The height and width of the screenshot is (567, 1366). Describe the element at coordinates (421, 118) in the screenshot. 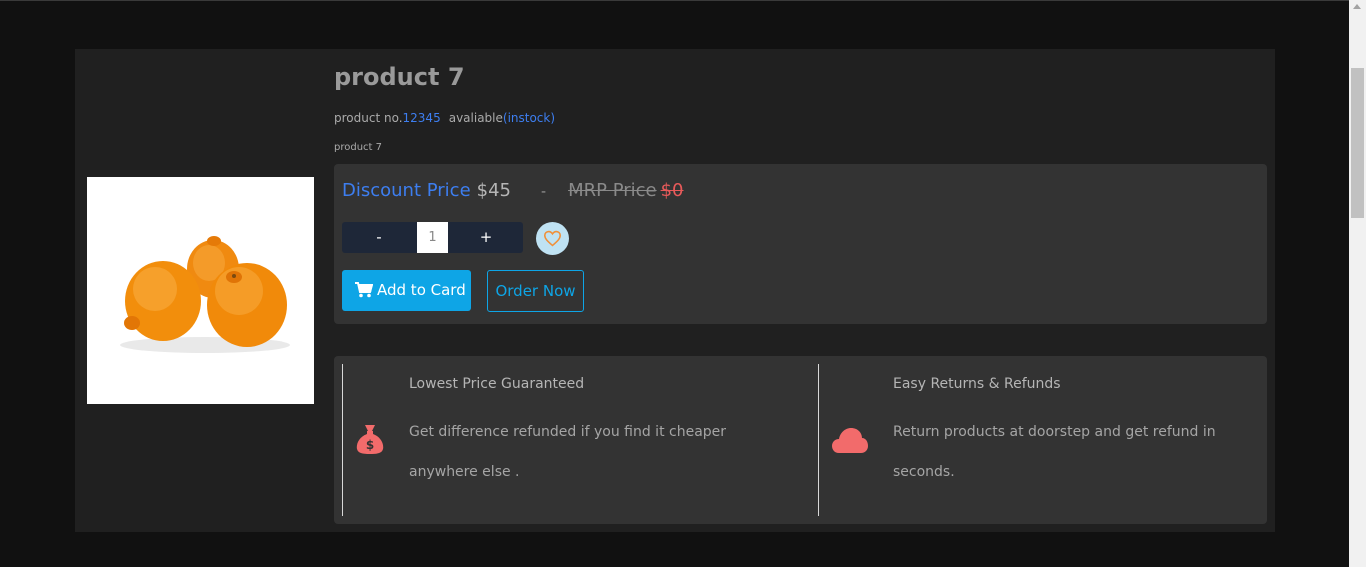

I see `product-number-value: 12345` at that location.